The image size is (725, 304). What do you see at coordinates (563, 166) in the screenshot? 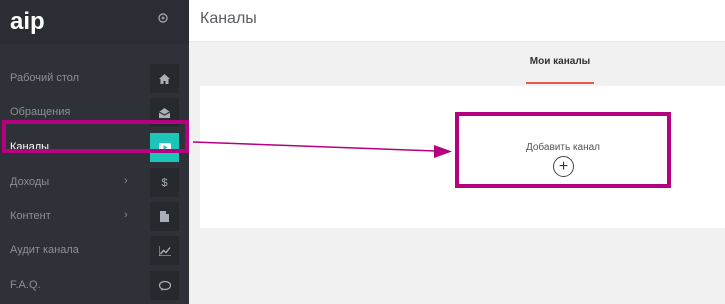
I see `plus-circle-icon: +` at bounding box center [563, 166].